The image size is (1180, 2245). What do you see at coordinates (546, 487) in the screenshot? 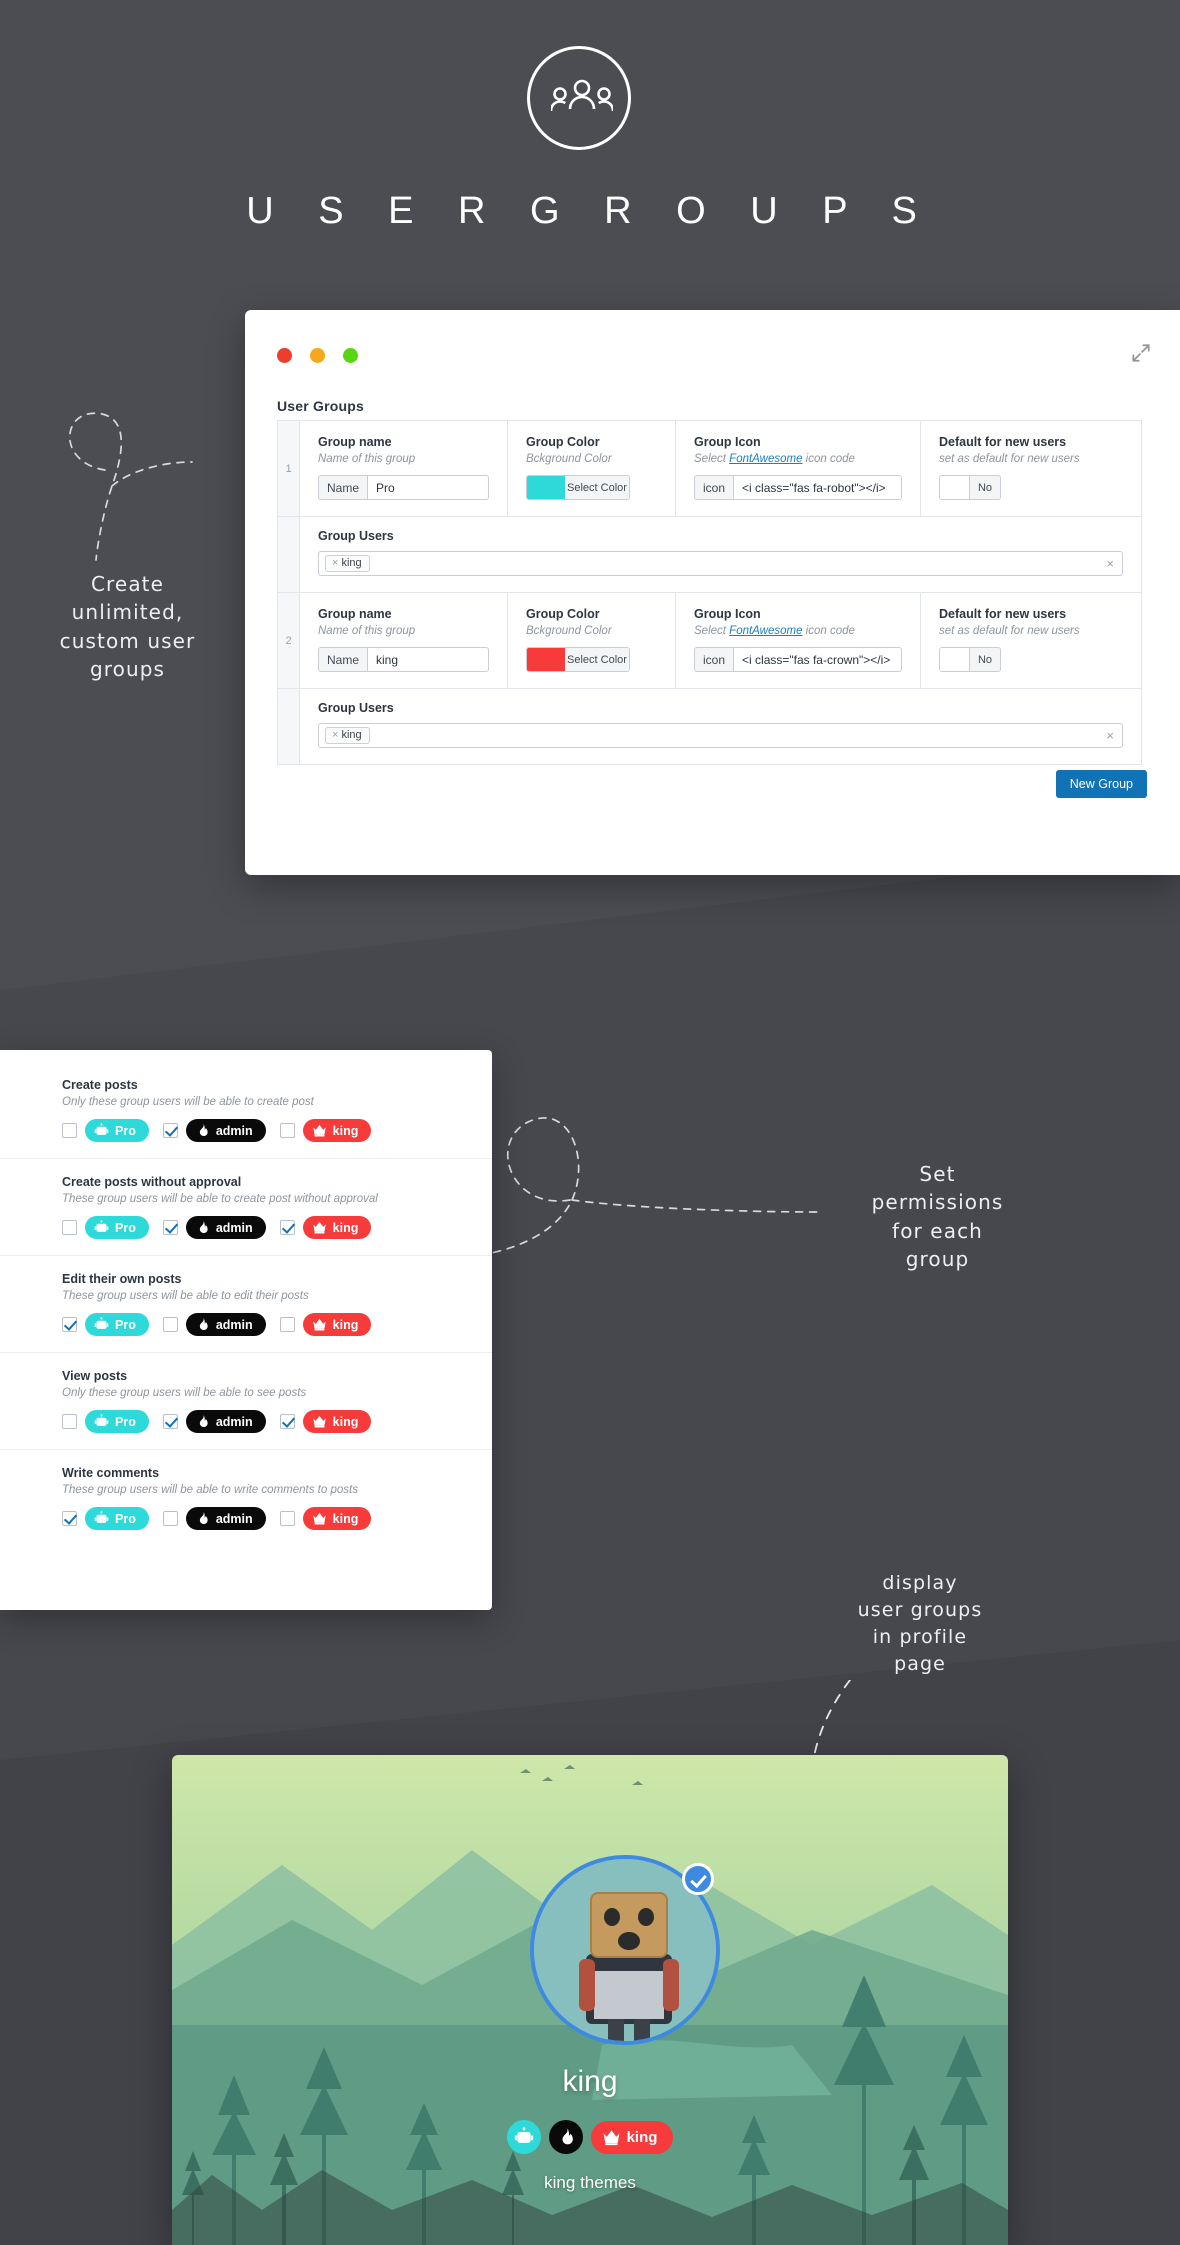
I see `color-swatch` at bounding box center [546, 487].